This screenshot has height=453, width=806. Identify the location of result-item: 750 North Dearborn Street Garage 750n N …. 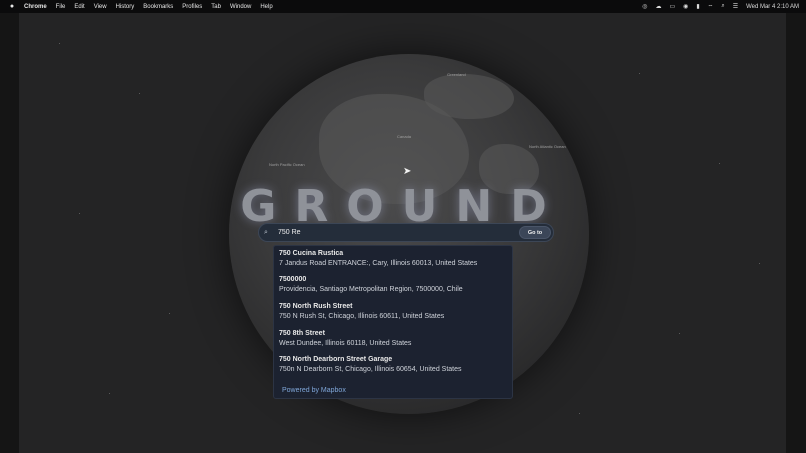
(393, 365).